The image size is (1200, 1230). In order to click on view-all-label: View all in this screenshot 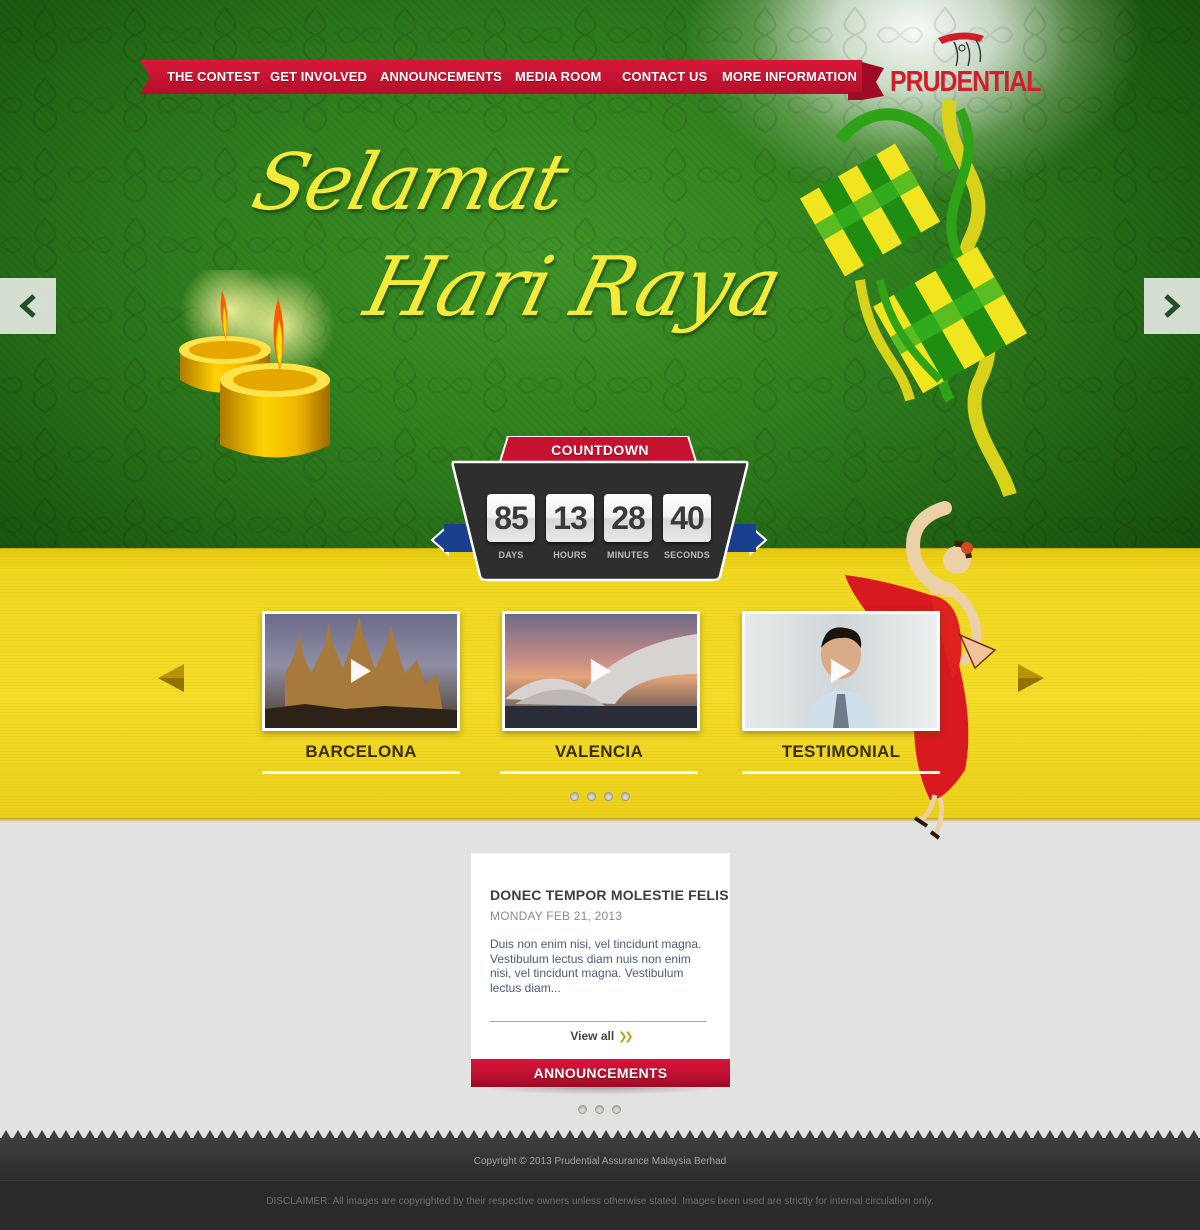, I will do `click(592, 1036)`.